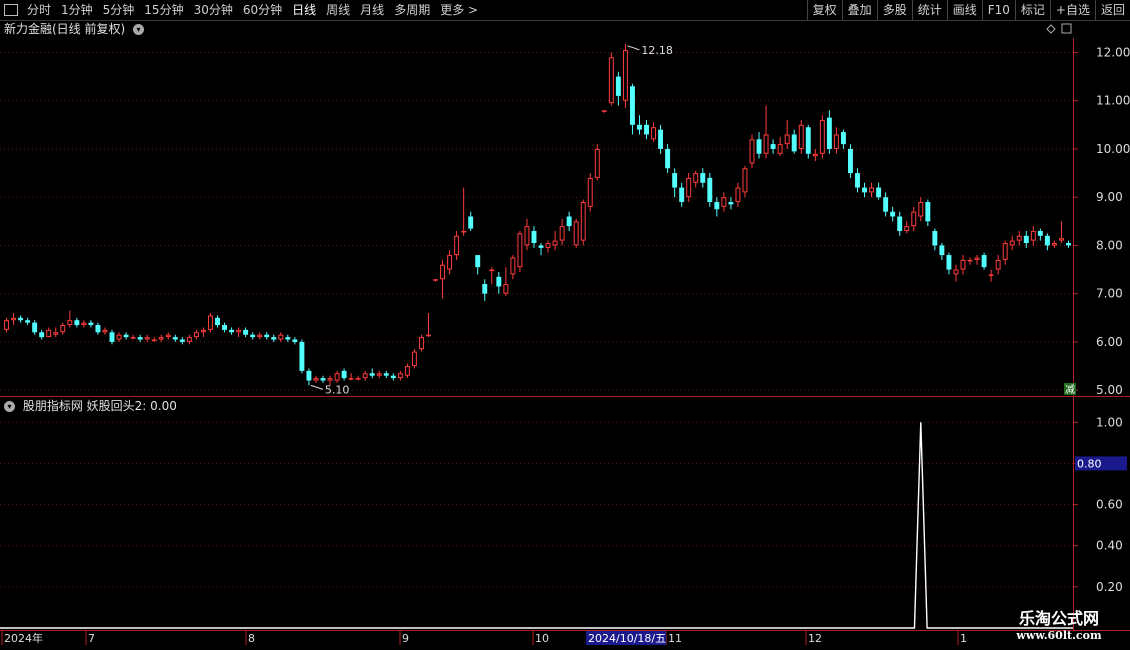 The image size is (1130, 650). I want to click on window-icon, so click(1066, 28).